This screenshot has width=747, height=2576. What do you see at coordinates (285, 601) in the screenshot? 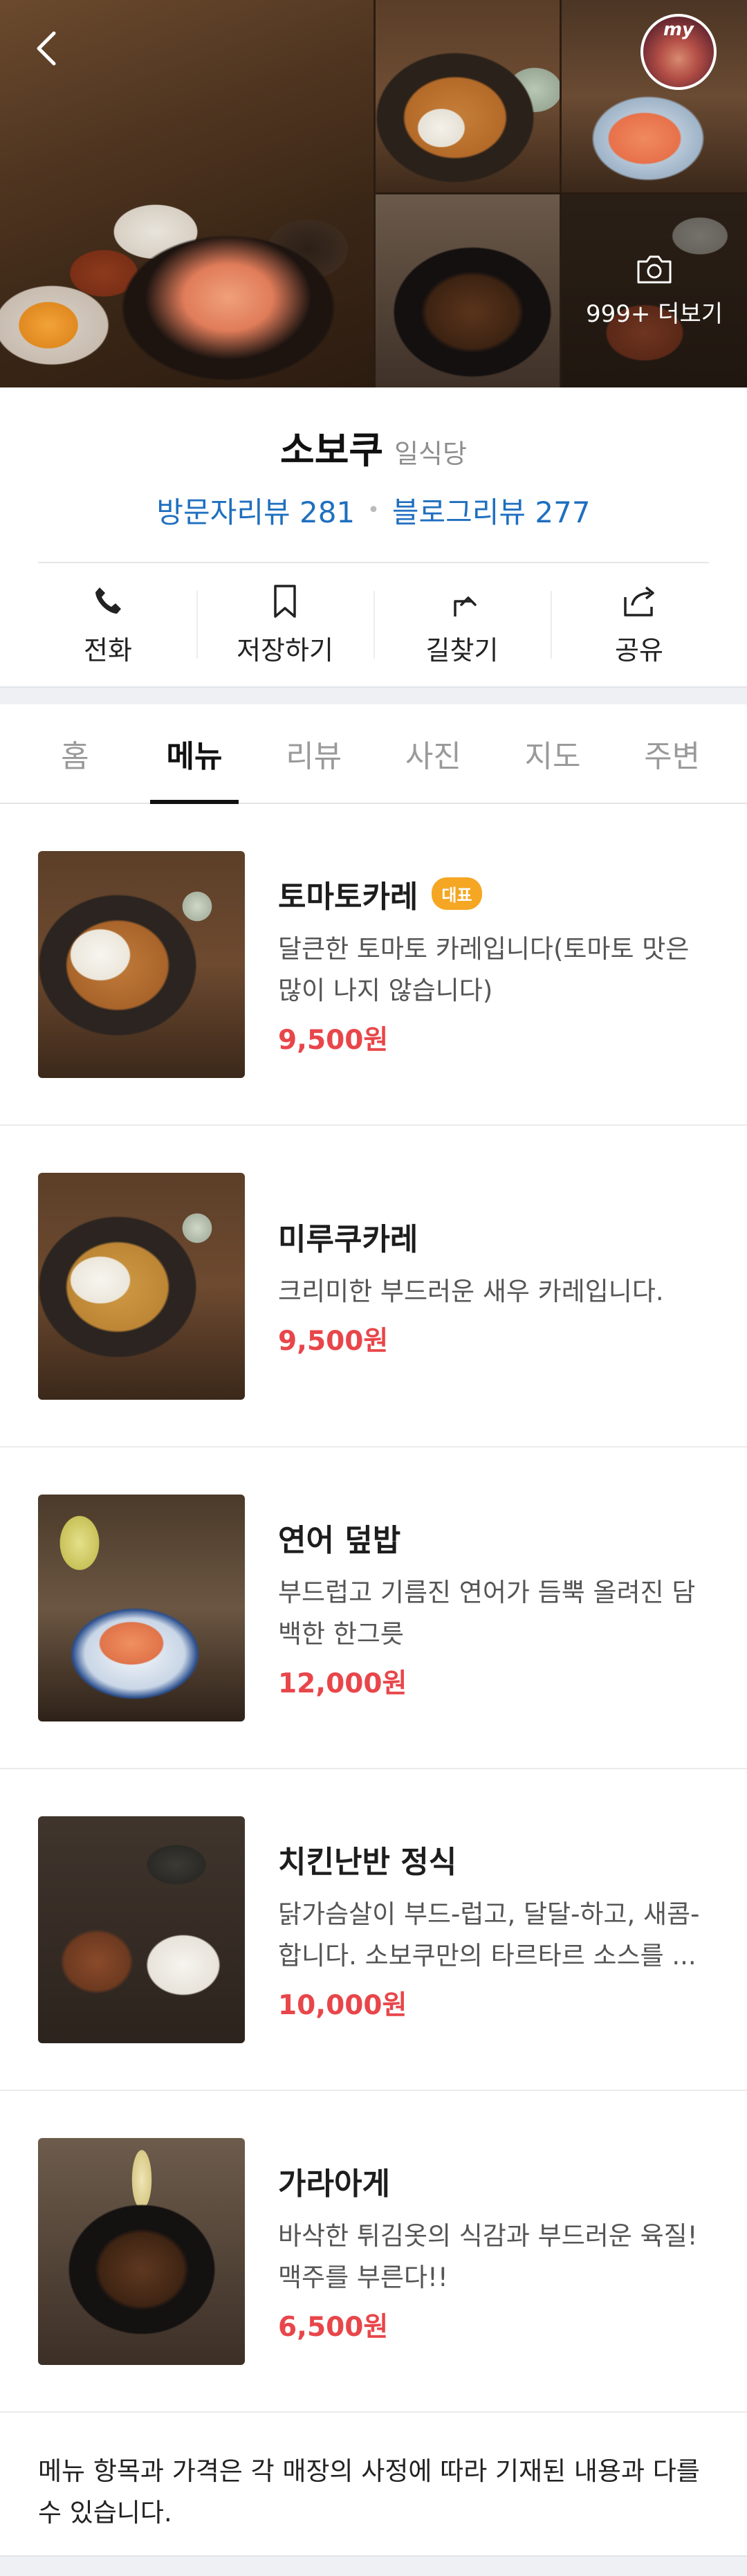
I see `bookmark-icon` at bounding box center [285, 601].